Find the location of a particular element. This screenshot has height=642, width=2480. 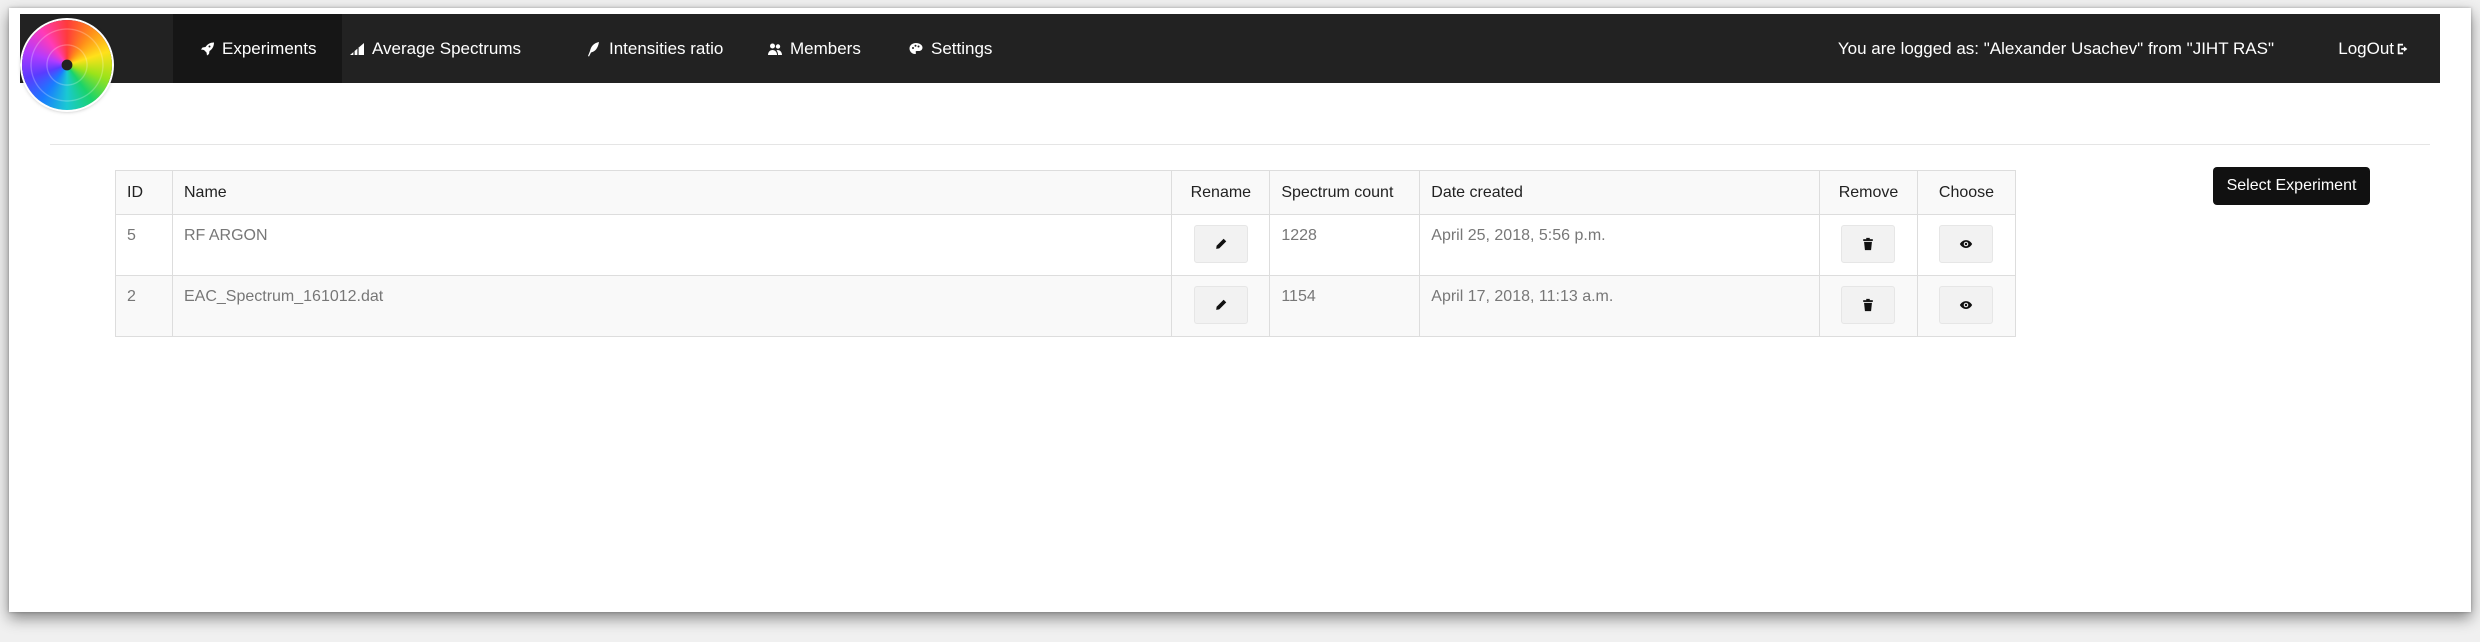

nav-average-spectrums: Average Spectrums is located at coordinates (435, 48).